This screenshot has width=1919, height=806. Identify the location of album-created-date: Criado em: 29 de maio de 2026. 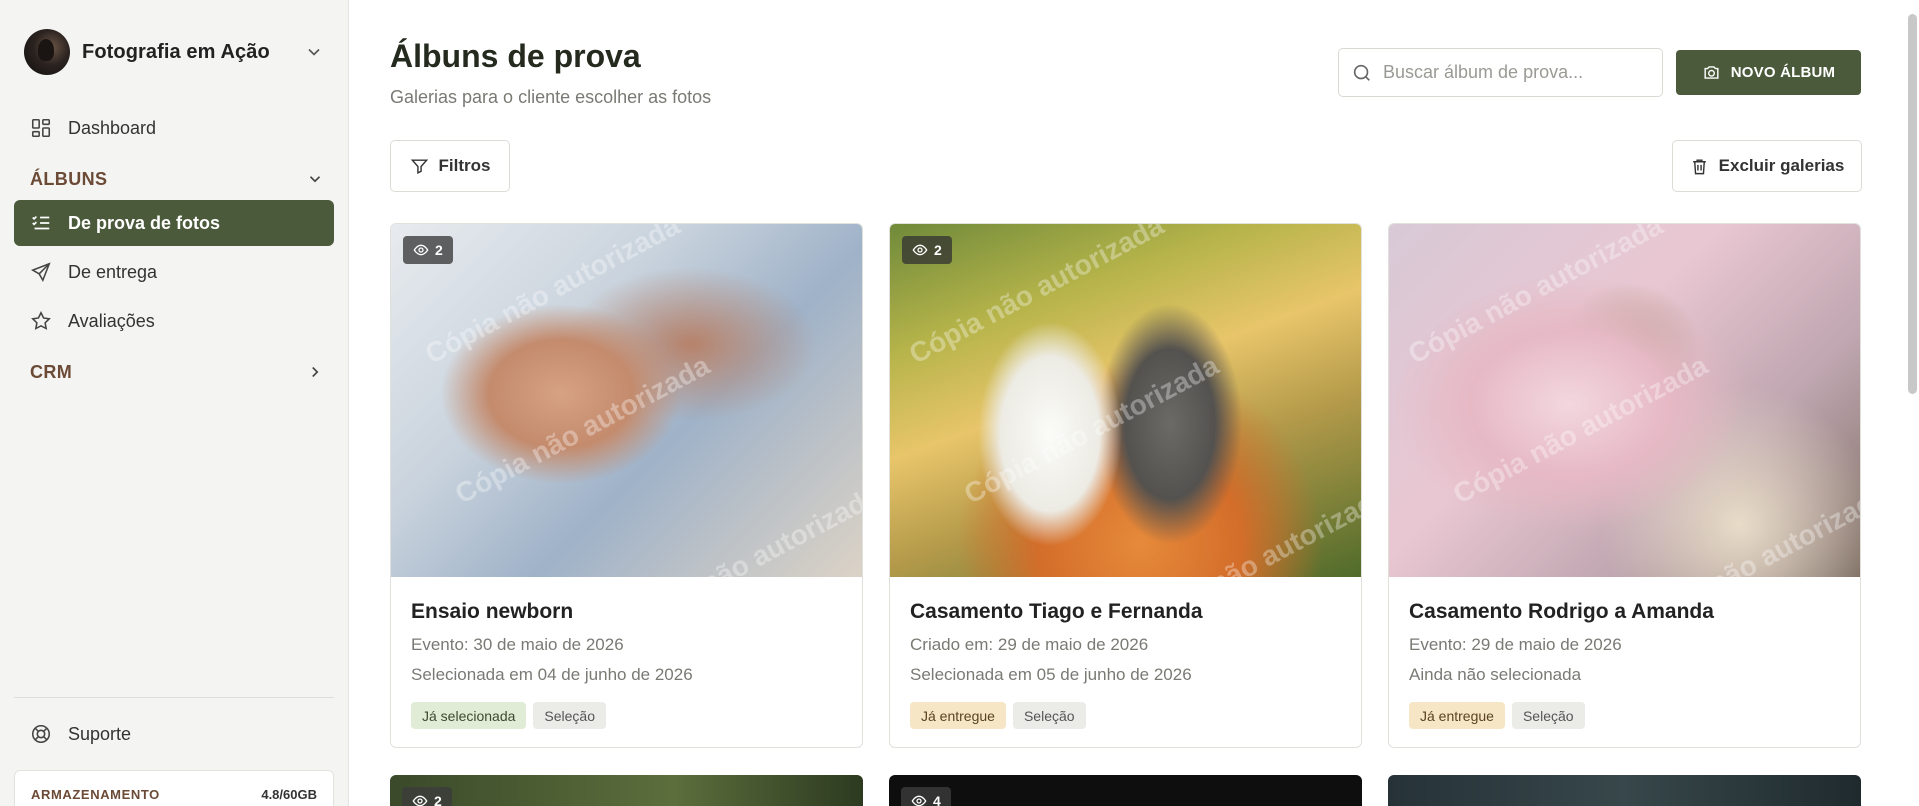
(1029, 644).